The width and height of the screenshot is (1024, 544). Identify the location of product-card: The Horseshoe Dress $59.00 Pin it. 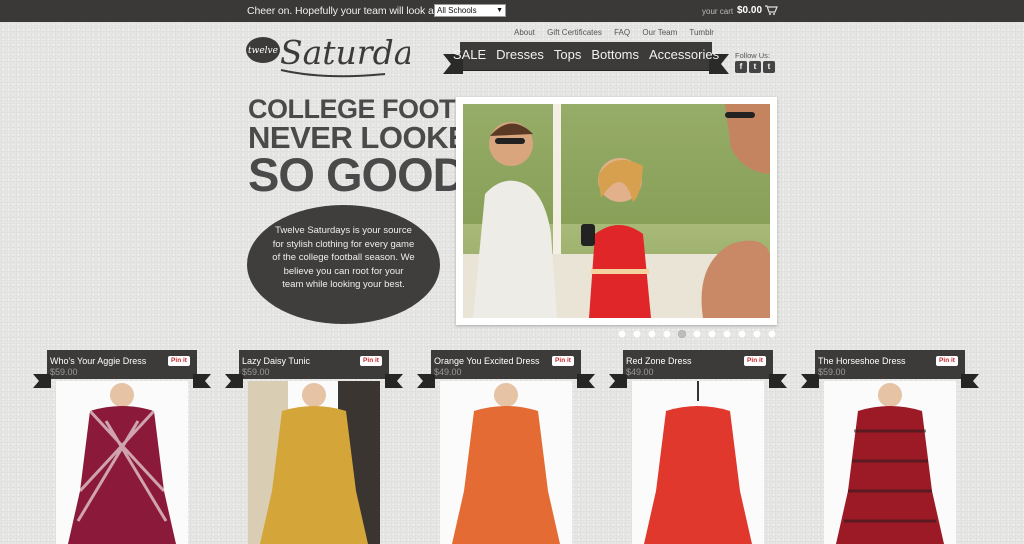
(883, 447).